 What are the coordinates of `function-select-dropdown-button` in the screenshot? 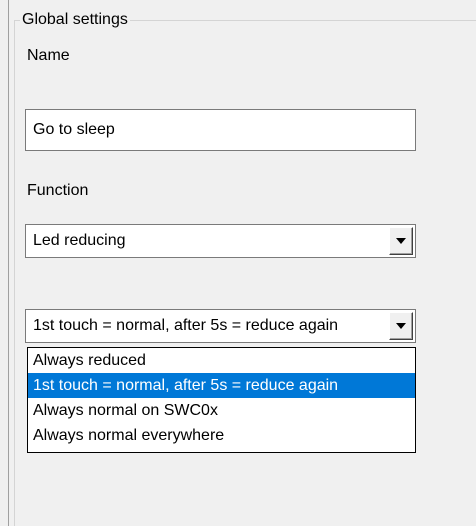 It's located at (401, 241).